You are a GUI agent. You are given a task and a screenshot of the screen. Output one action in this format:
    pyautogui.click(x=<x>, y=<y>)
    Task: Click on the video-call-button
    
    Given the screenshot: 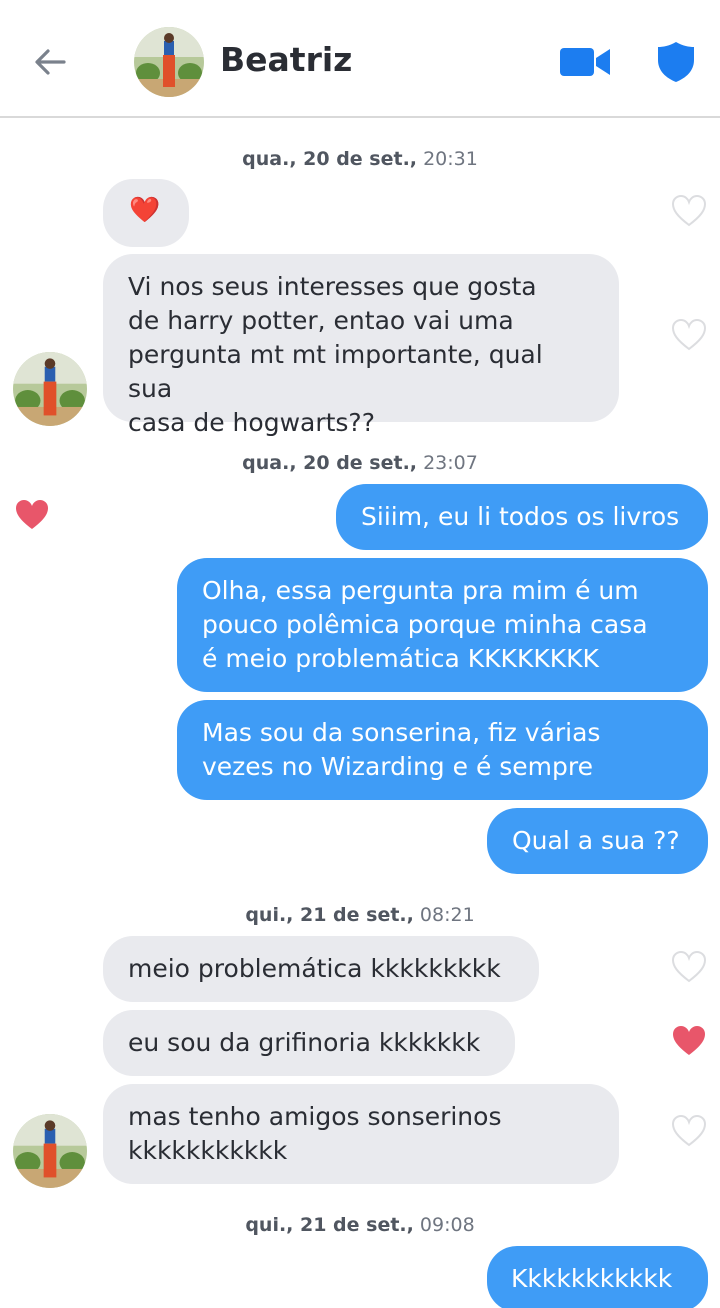 What is the action you would take?
    pyautogui.click(x=585, y=62)
    